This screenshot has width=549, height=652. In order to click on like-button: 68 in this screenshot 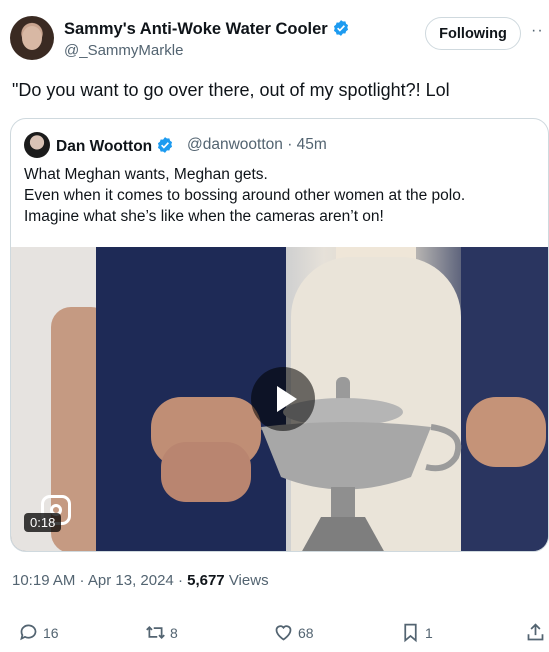, I will do `click(293, 632)`.